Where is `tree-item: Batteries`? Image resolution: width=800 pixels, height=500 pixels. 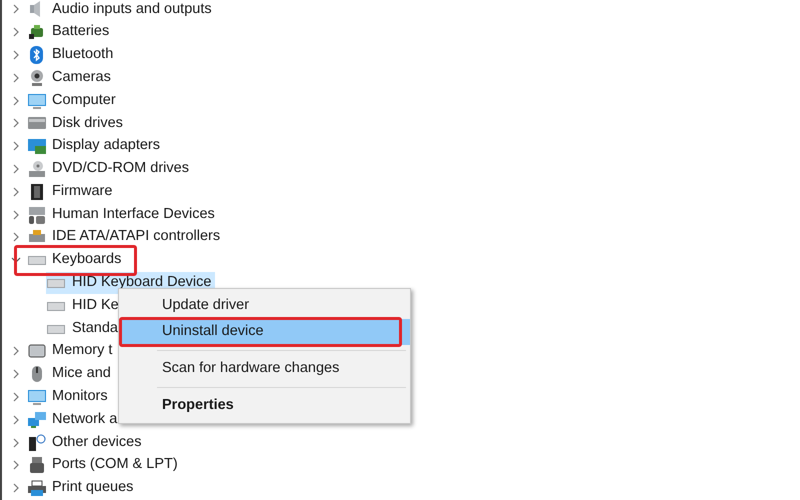
tree-item: Batteries is located at coordinates (81, 32).